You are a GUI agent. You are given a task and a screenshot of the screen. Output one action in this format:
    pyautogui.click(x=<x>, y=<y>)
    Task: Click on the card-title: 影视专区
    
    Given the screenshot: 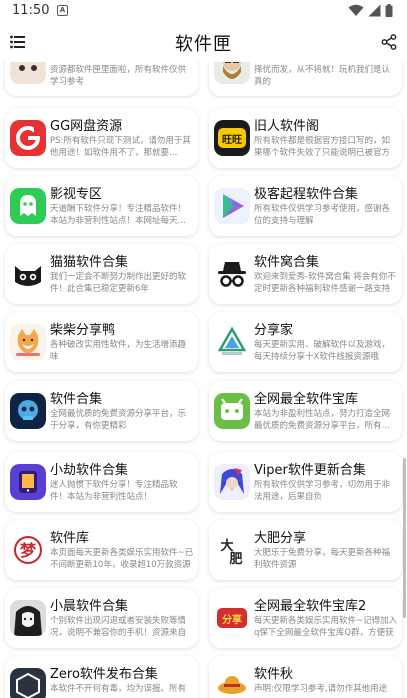 What is the action you would take?
    pyautogui.click(x=76, y=194)
    